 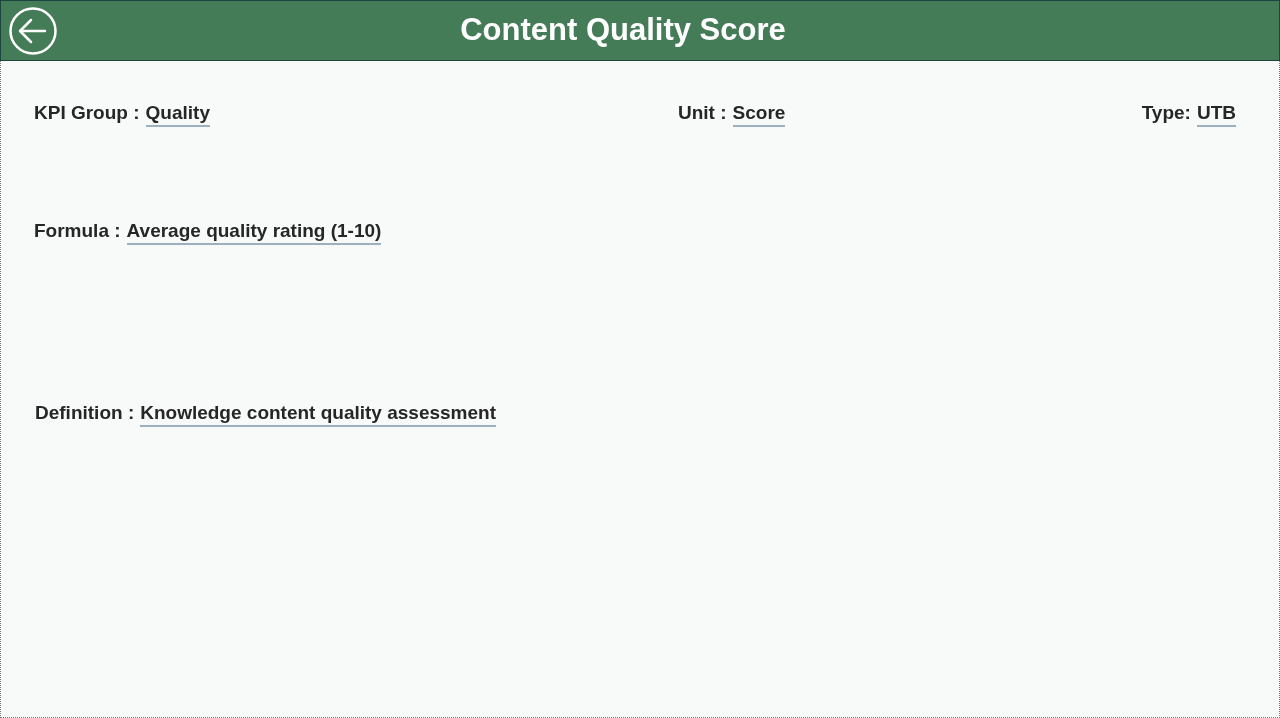 What do you see at coordinates (759, 114) in the screenshot?
I see `field-value: Score` at bounding box center [759, 114].